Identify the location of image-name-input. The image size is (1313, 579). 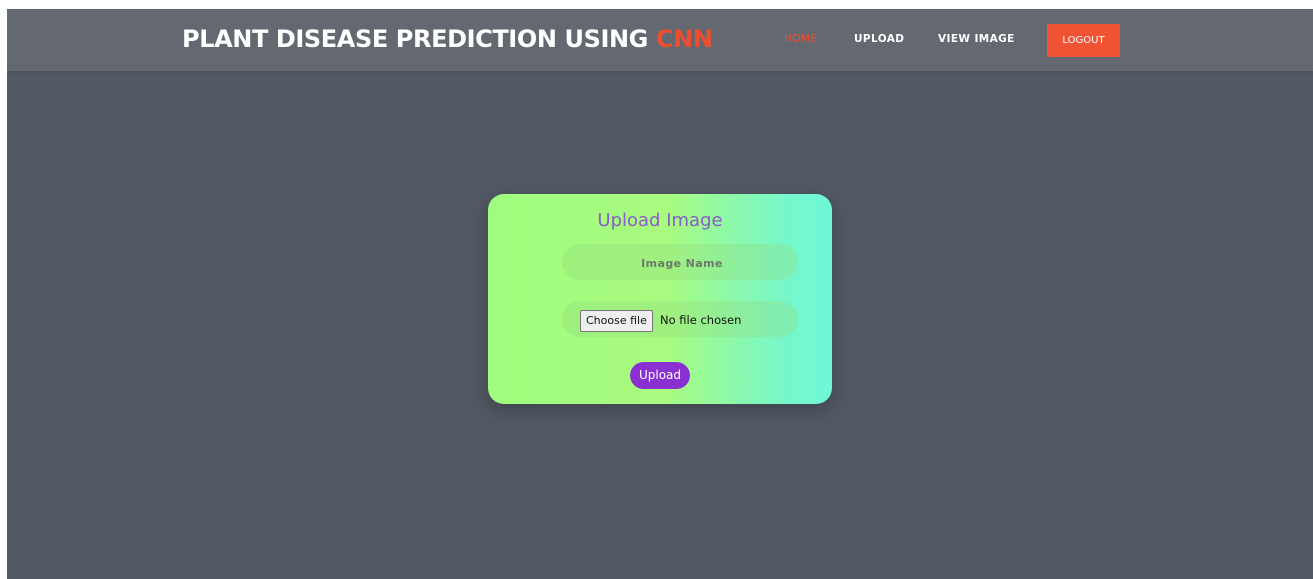
(682, 263).